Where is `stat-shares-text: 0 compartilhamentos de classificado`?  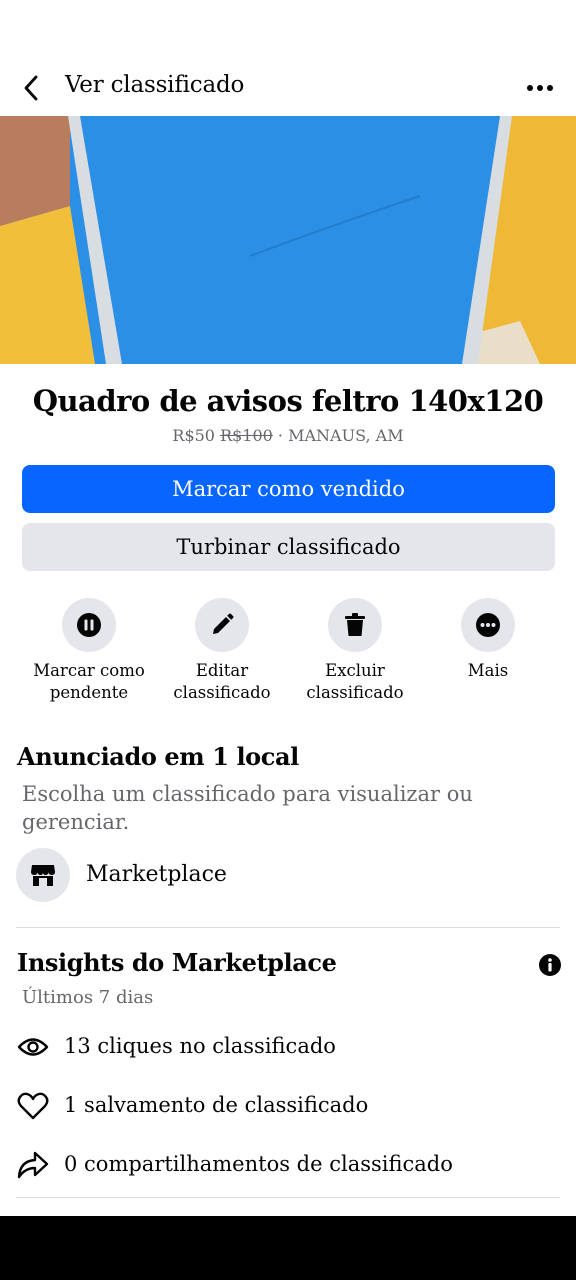
stat-shares-text: 0 compartilhamentos de classificado is located at coordinates (258, 1164).